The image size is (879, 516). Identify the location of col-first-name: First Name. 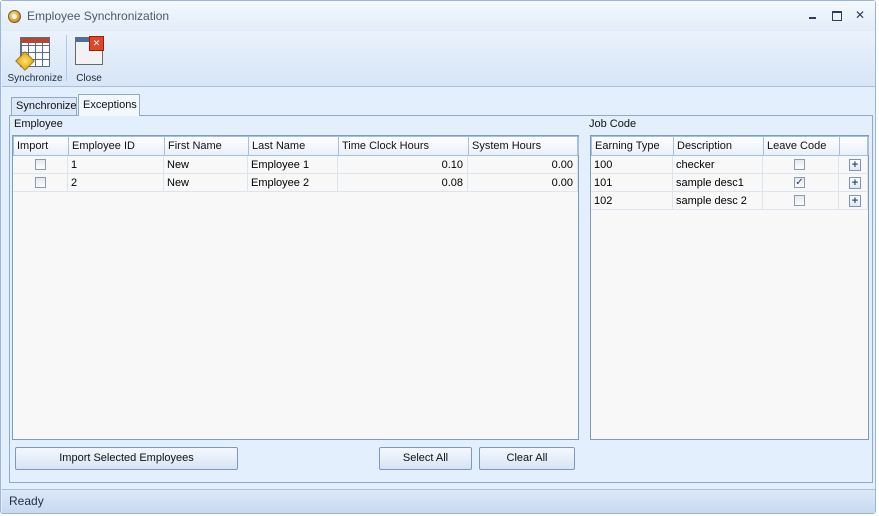
(207, 146).